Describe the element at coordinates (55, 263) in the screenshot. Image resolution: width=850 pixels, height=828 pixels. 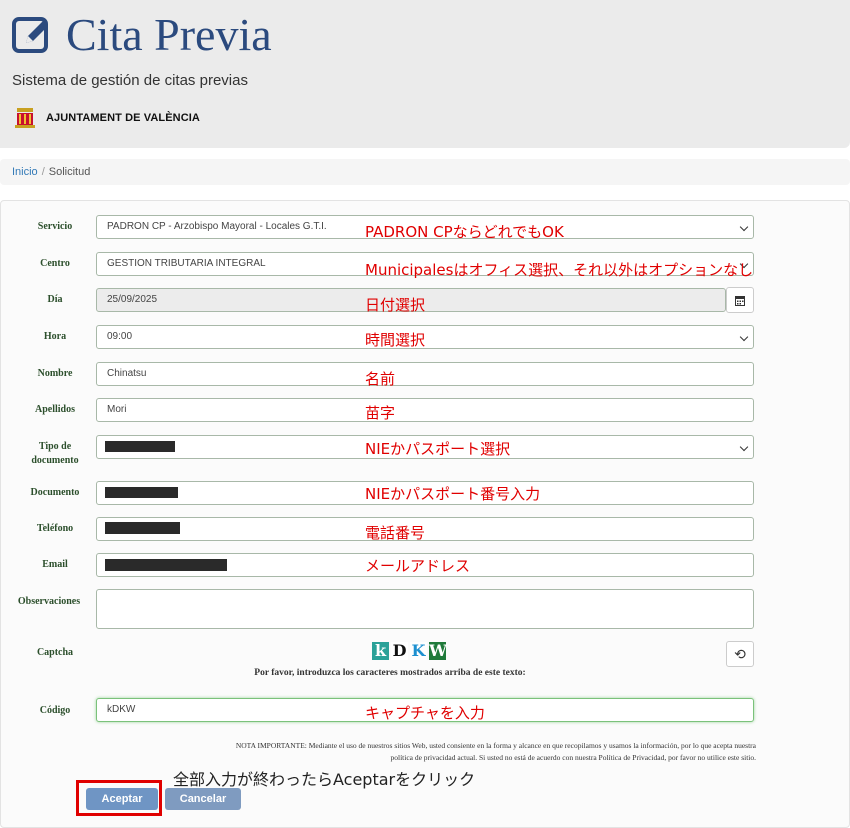
I see `centro-label: Centro` at that location.